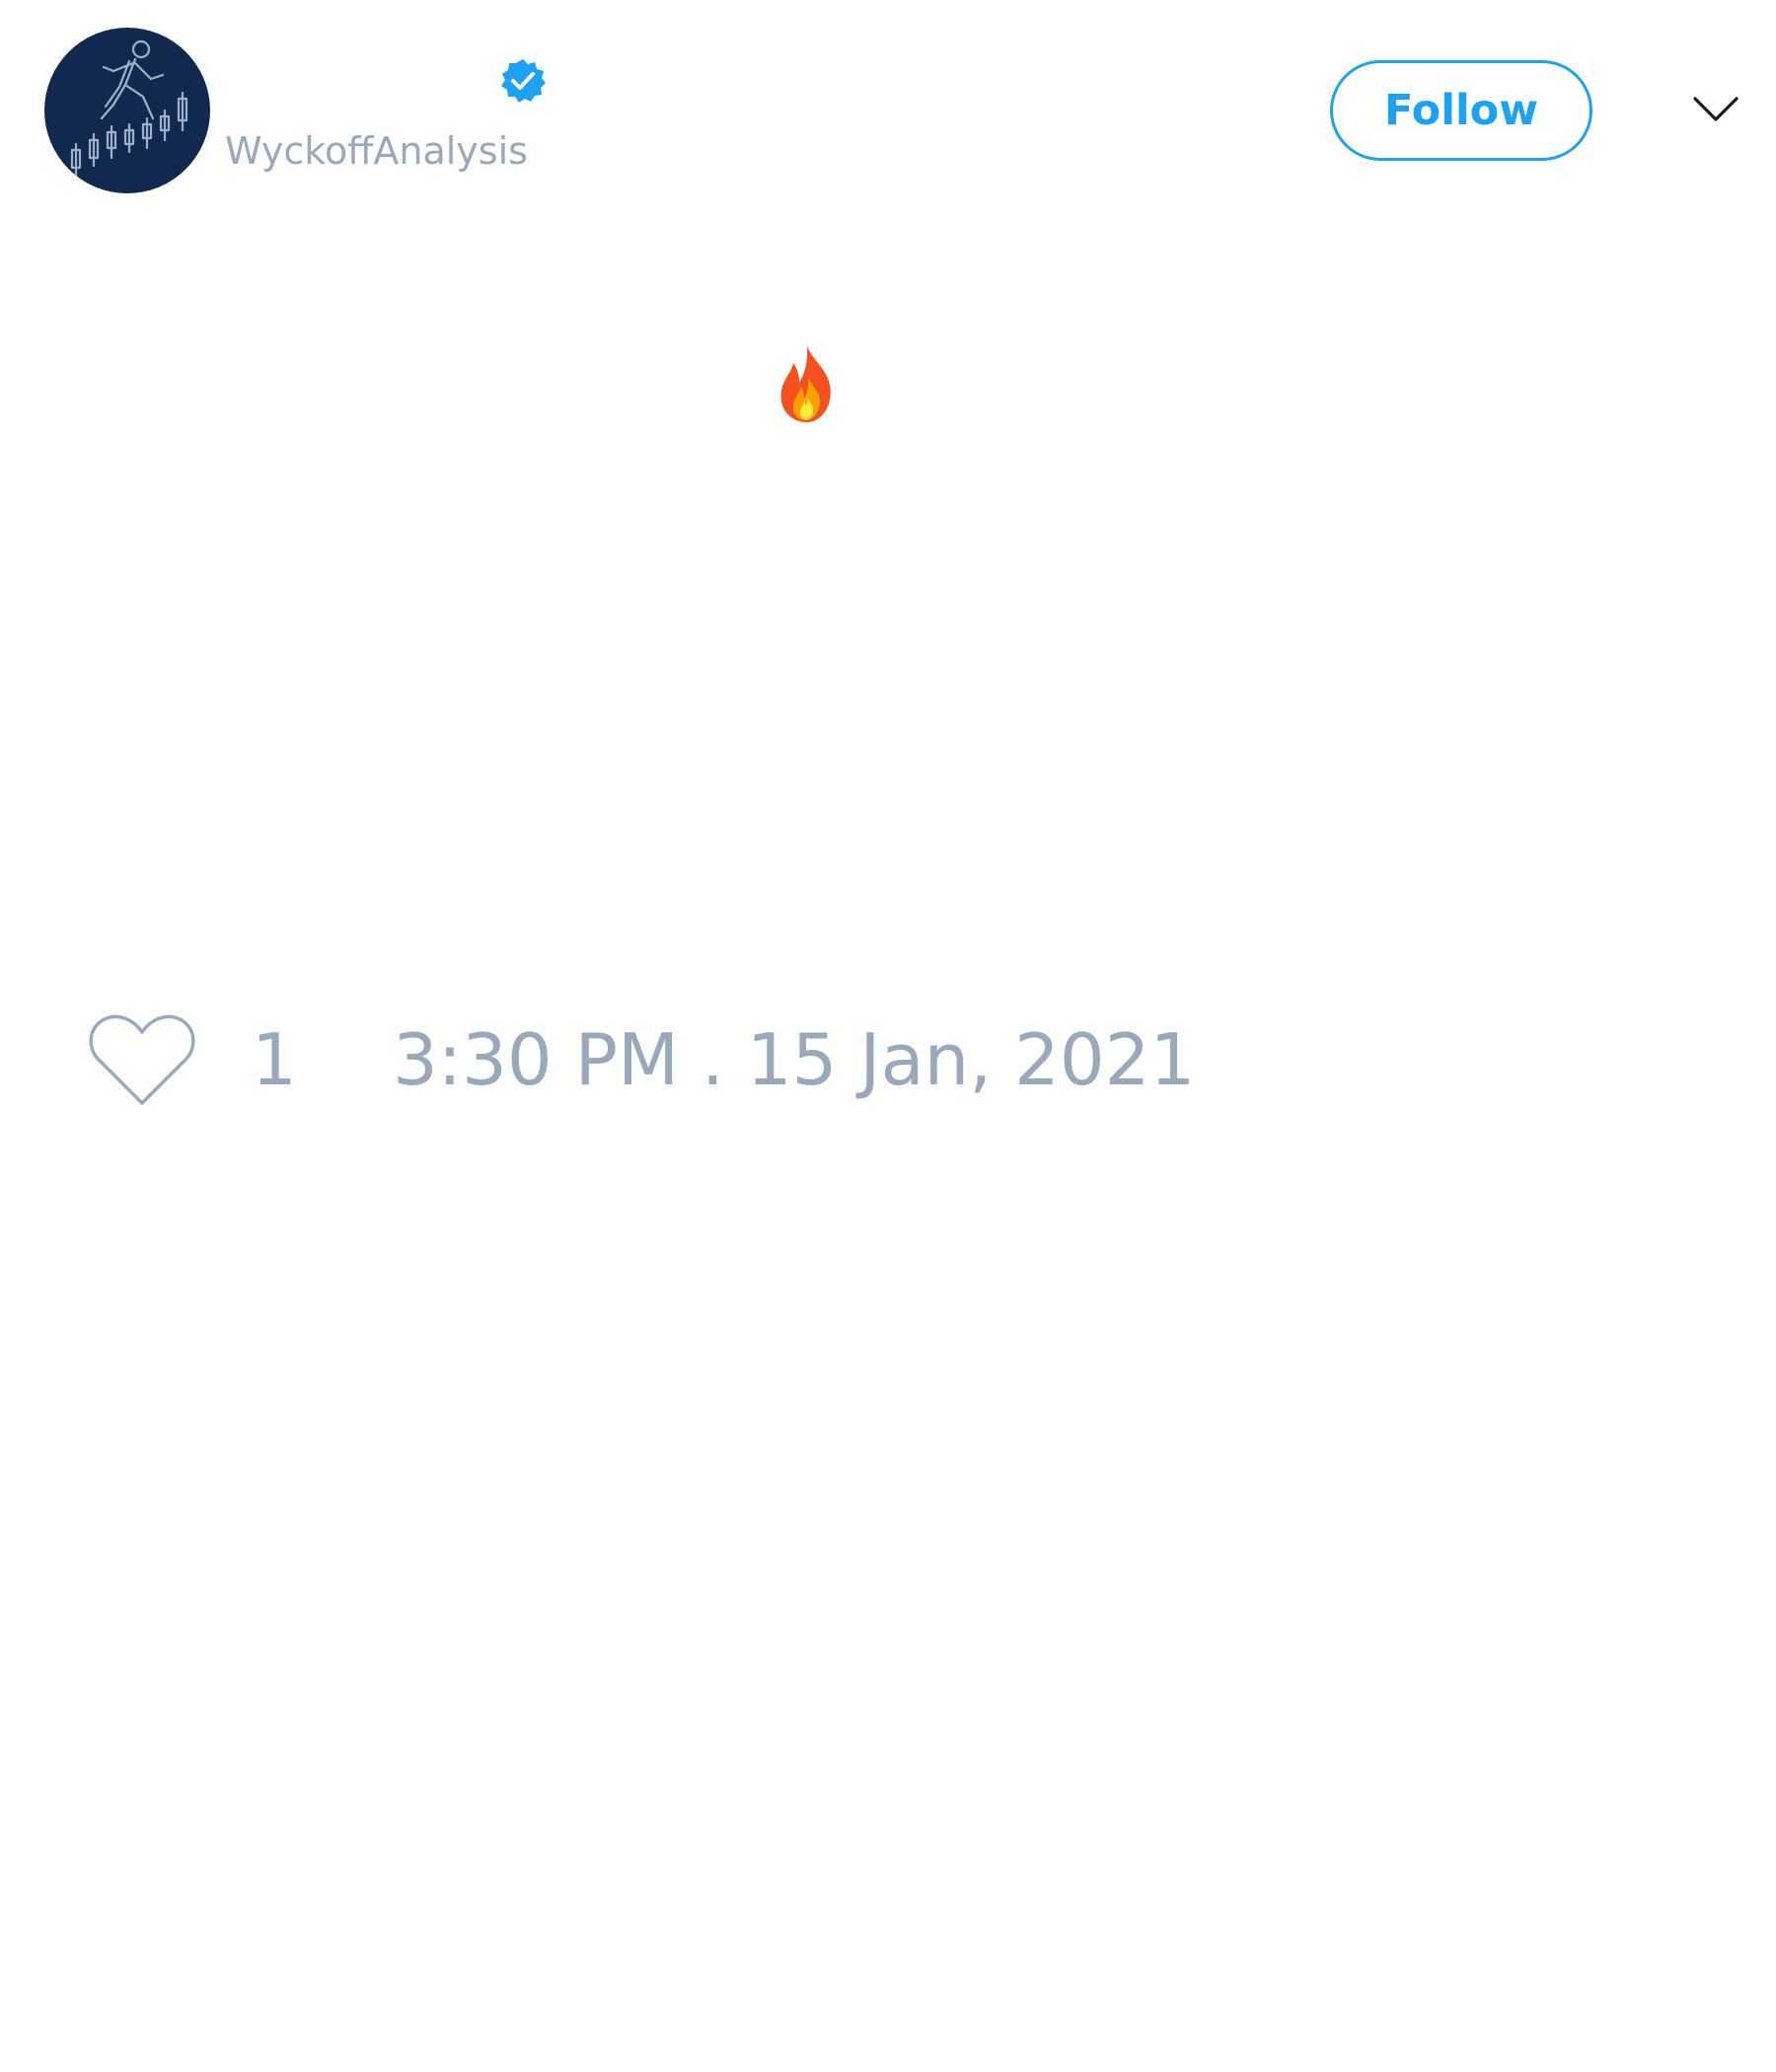 The width and height of the screenshot is (1776, 2072). Describe the element at coordinates (794, 1060) in the screenshot. I see `tweet-timestamp: 3:30 PM . 15 Jan, 2021` at that location.